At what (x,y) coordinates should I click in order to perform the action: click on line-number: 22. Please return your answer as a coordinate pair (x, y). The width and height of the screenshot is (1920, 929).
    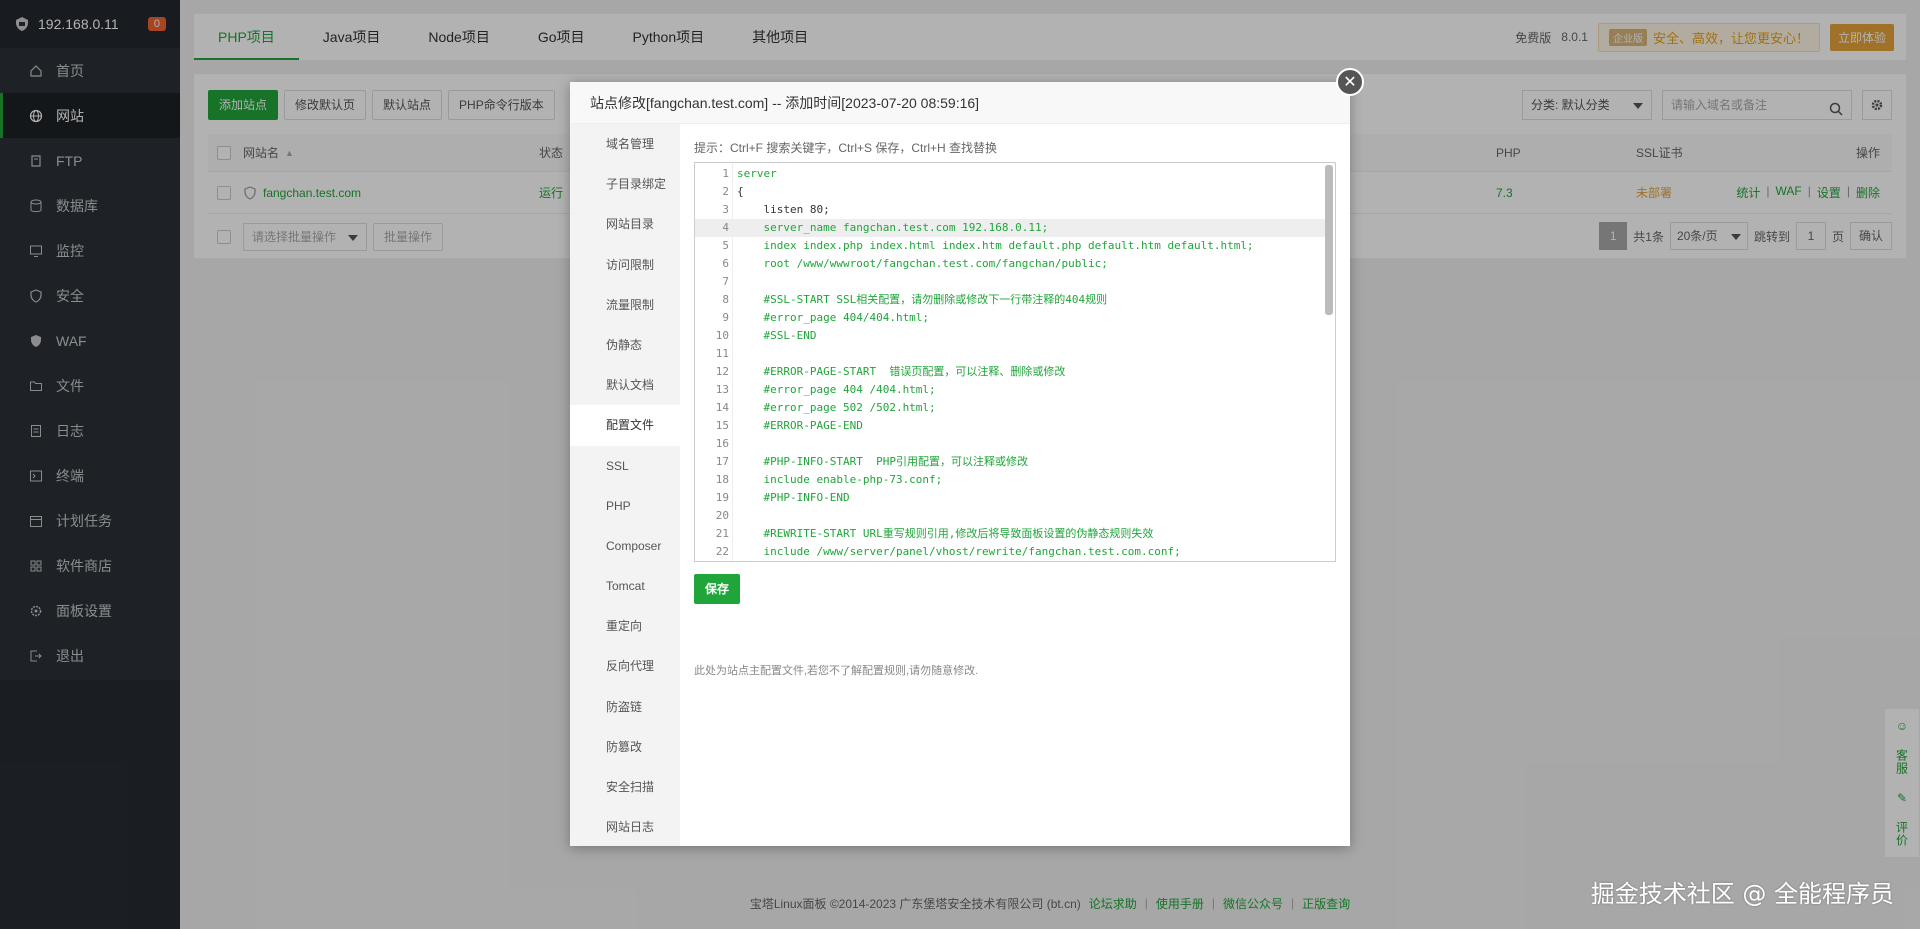
    Looking at the image, I should click on (722, 551).